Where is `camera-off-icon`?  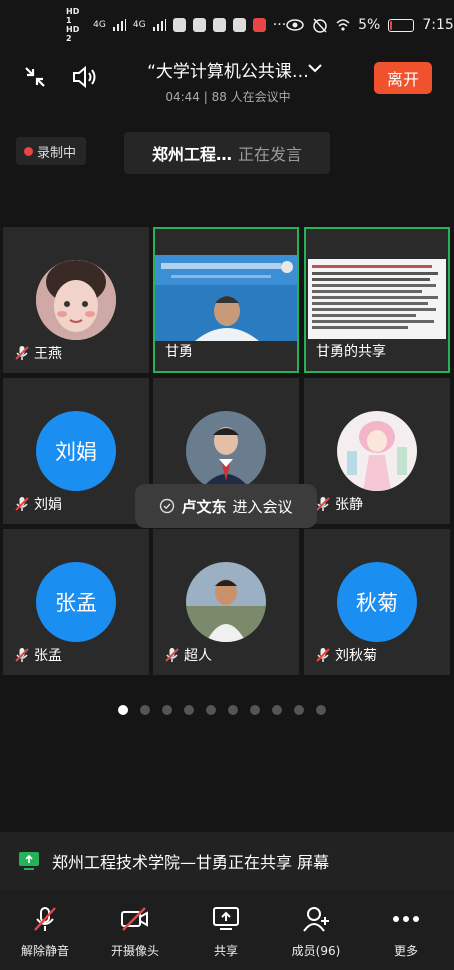
camera-off-icon is located at coordinates (135, 919).